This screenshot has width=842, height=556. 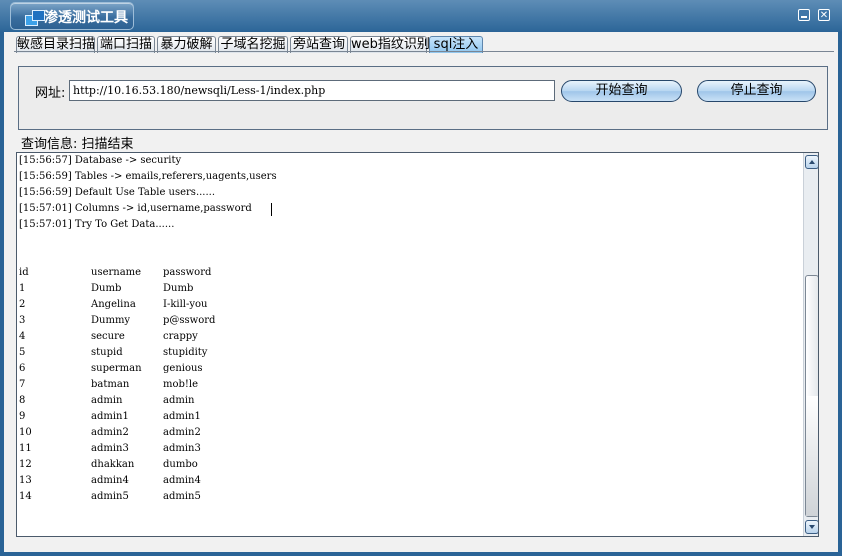 What do you see at coordinates (182, 480) in the screenshot?
I see `cell-password: admin4` at bounding box center [182, 480].